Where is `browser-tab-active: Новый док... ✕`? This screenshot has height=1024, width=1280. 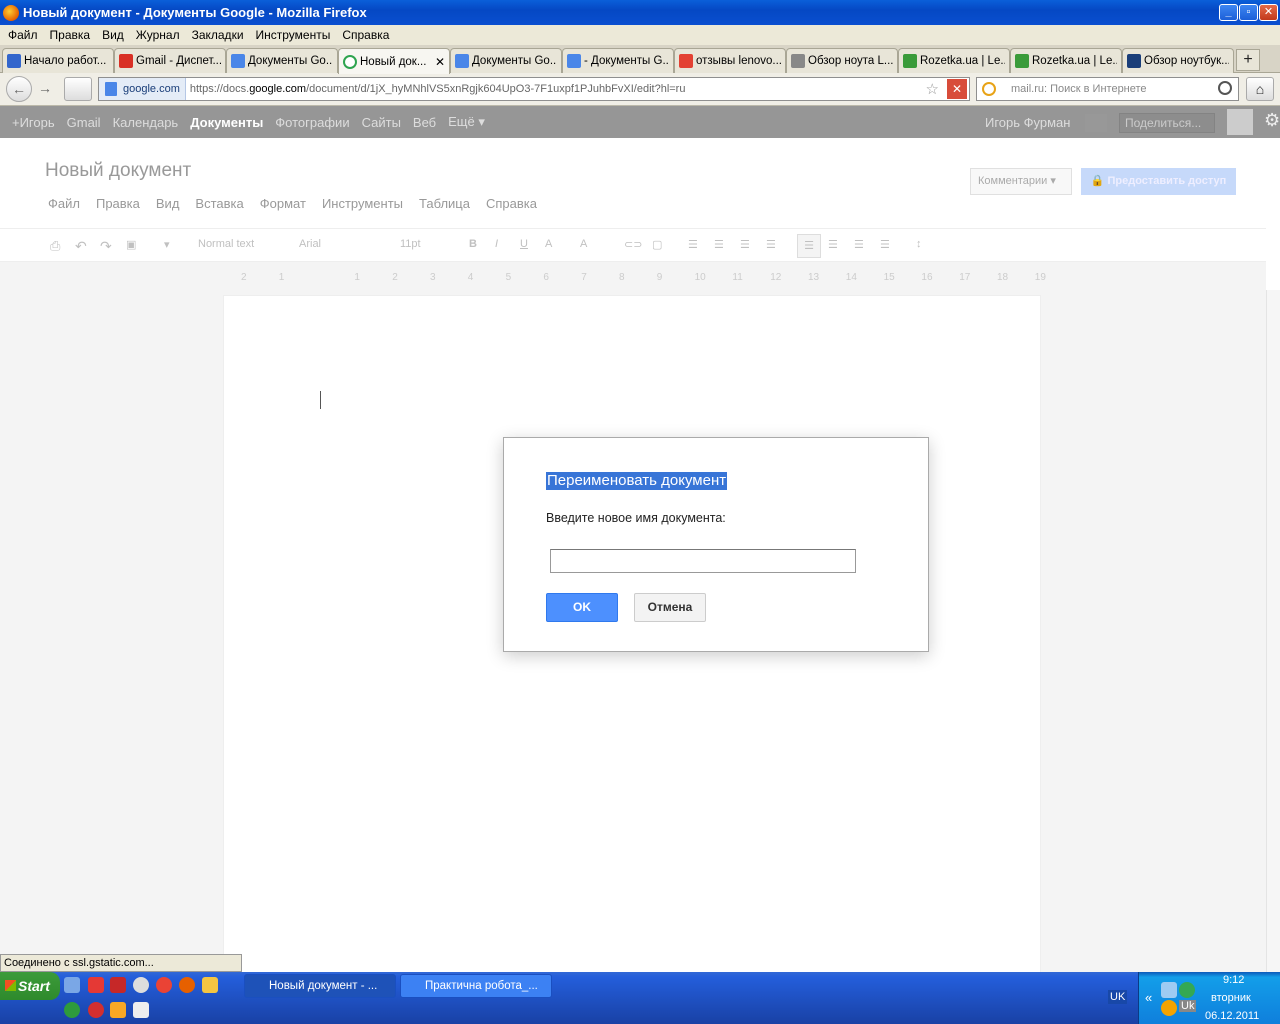
browser-tab-active: Новый док... ✕ is located at coordinates (394, 61).